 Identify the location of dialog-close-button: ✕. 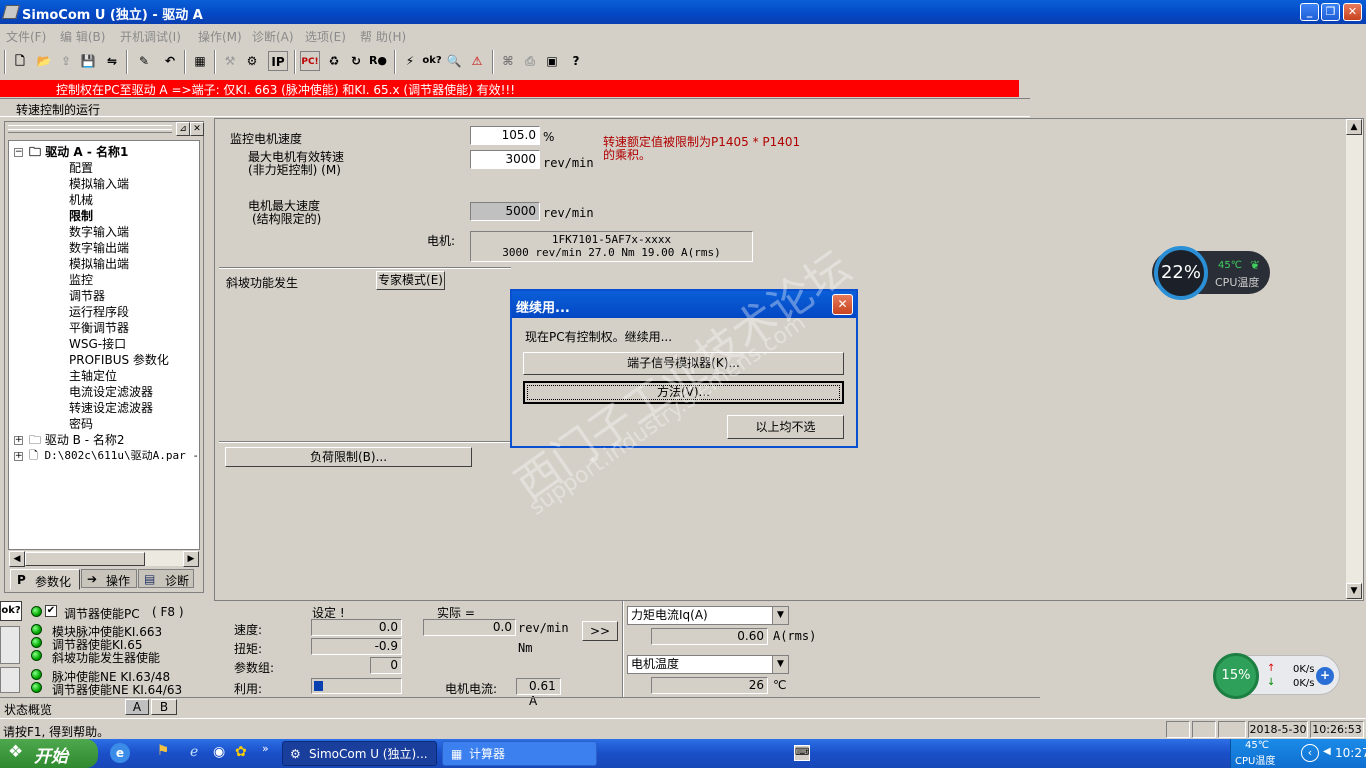
(842, 304).